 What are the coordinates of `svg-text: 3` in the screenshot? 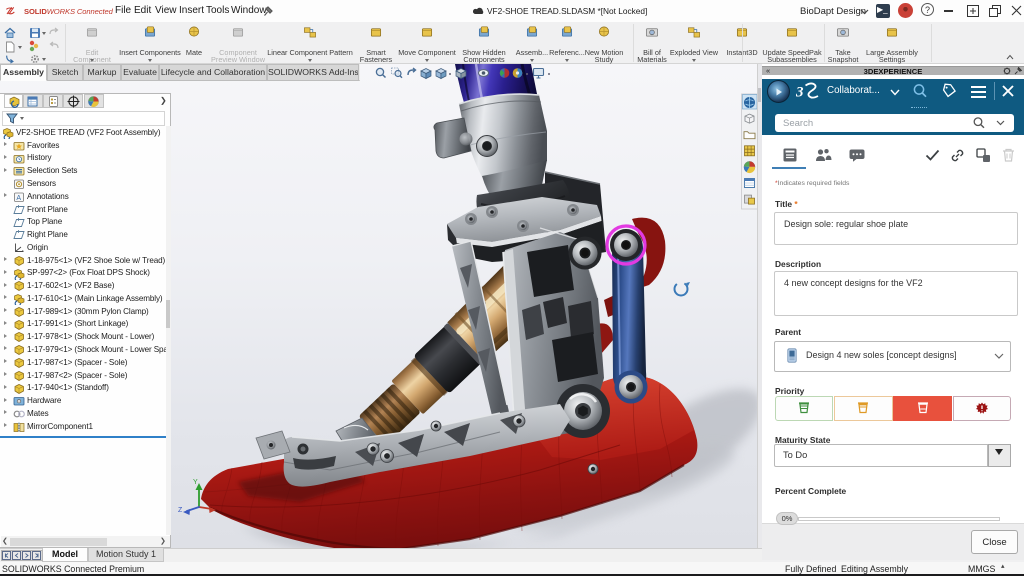 It's located at (800, 93).